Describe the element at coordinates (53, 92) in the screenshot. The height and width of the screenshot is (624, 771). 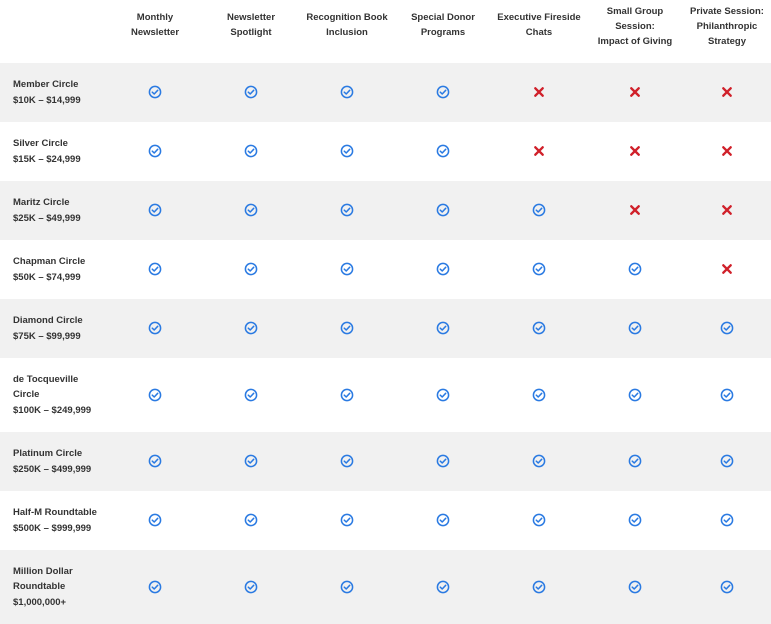
I see `tier-cell: Member Circle $10K – $14,999` at that location.